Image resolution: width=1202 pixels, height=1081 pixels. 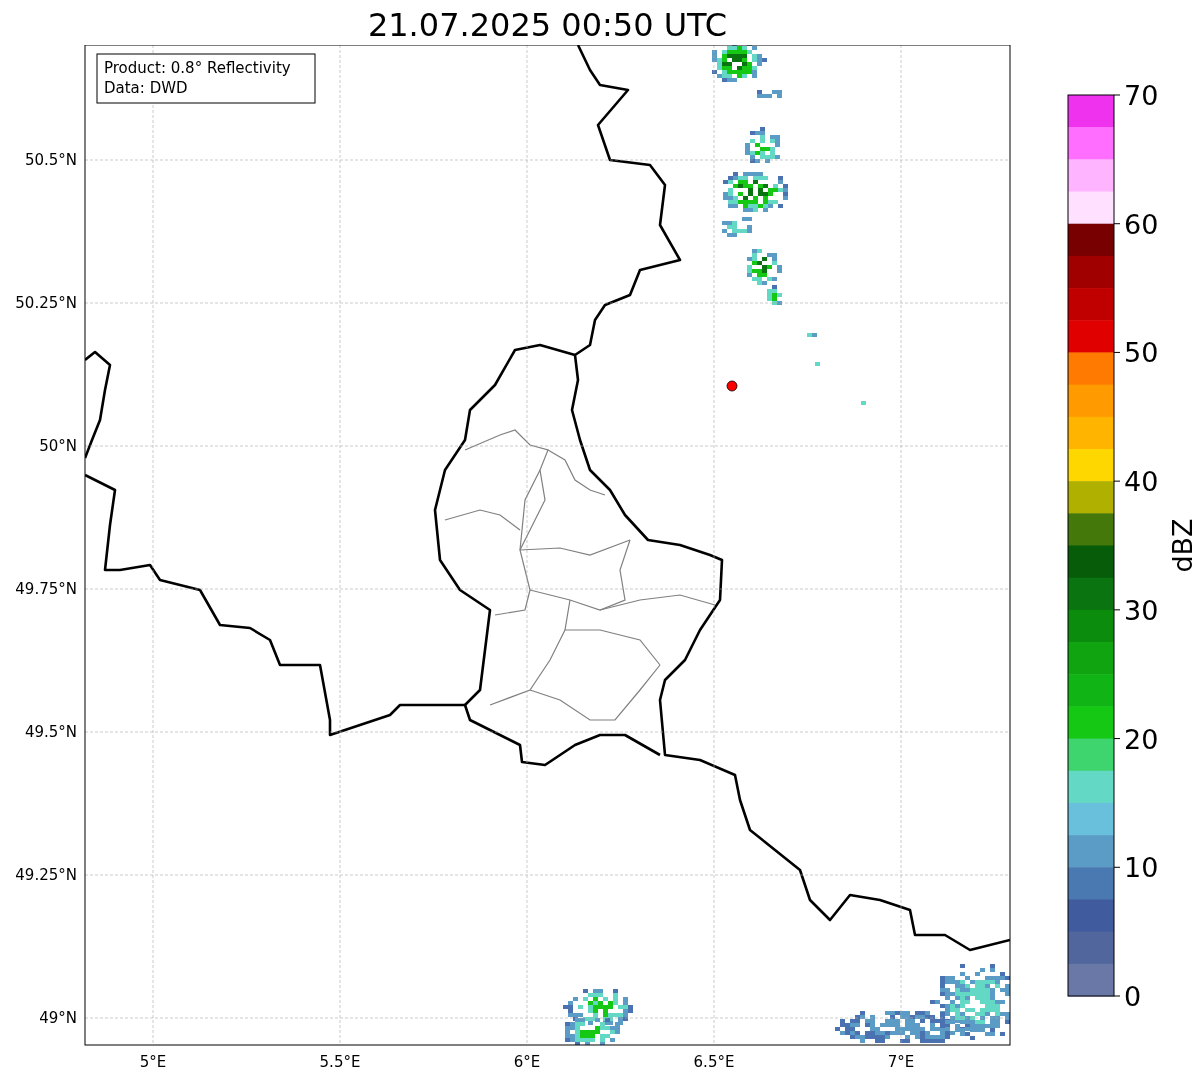 I want to click on y-tick-label: 49°N, so click(x=58, y=1018).